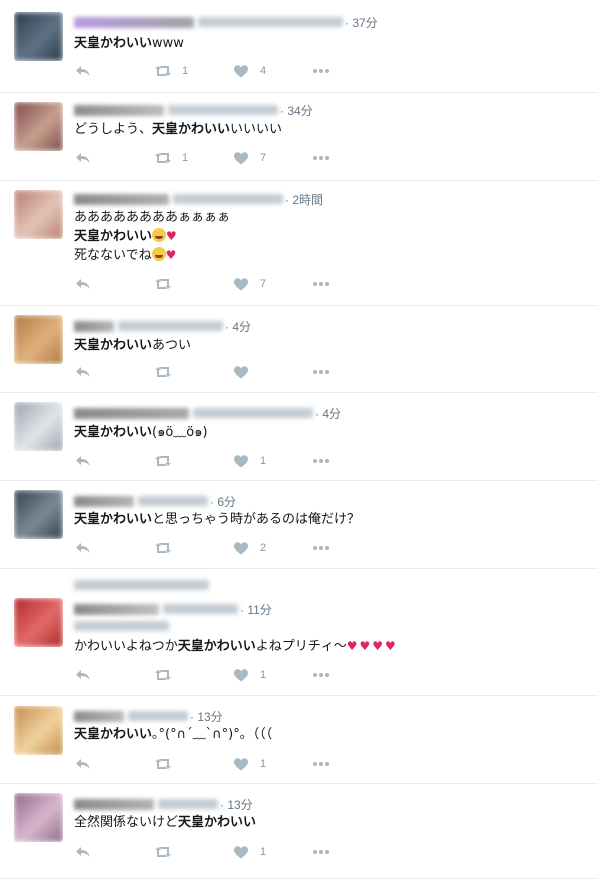 This screenshot has height=879, width=598. What do you see at coordinates (272, 372) in the screenshot?
I see `like-button` at bounding box center [272, 372].